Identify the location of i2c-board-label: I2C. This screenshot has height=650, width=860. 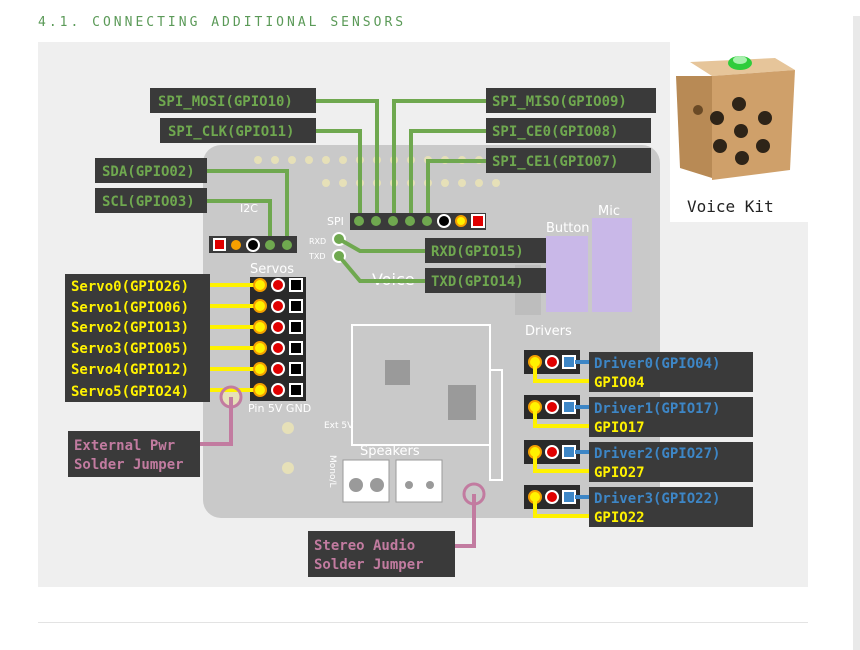
(249, 208).